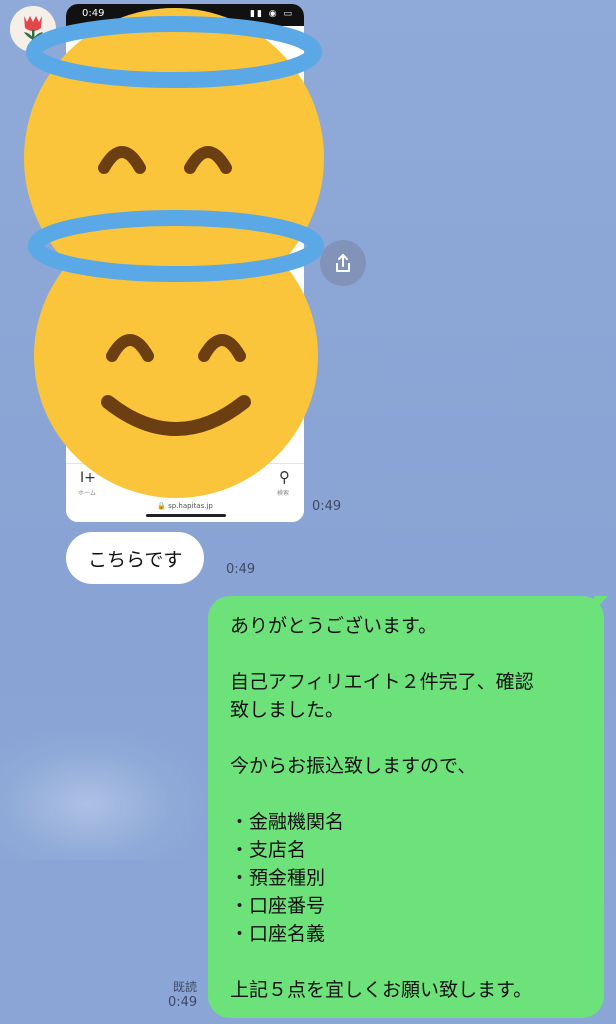 Image resolution: width=616 pixels, height=1024 pixels. Describe the element at coordinates (278, 934) in the screenshot. I see `message-line: ・口座名義` at that location.